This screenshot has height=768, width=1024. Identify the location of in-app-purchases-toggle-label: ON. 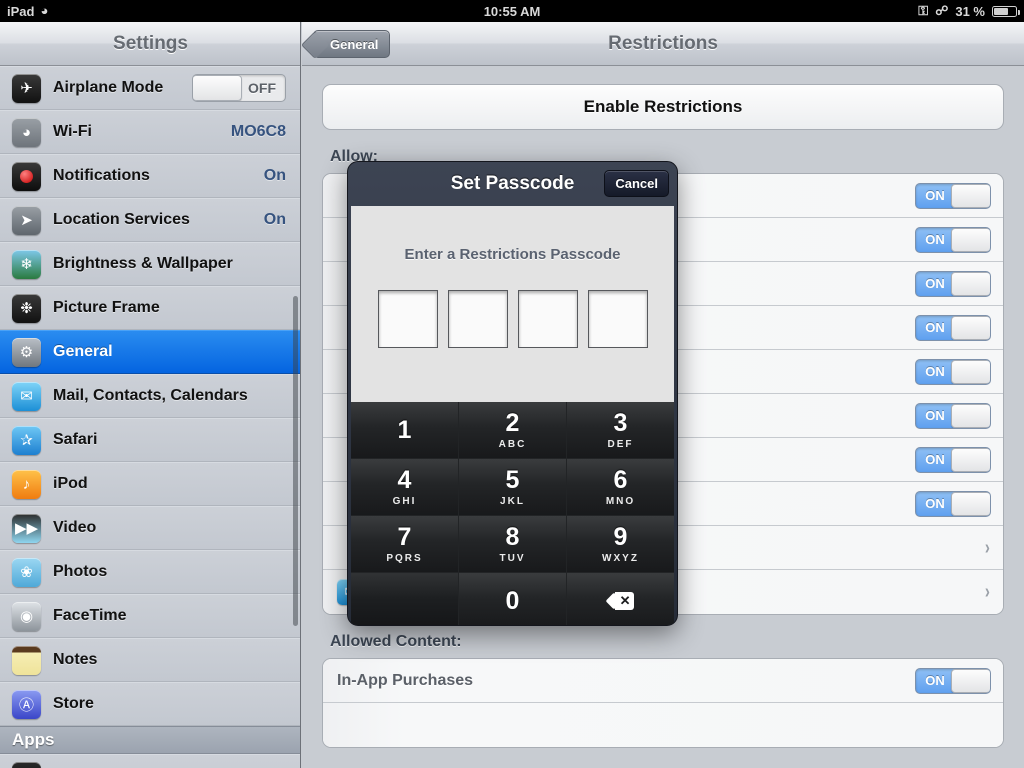
(935, 680).